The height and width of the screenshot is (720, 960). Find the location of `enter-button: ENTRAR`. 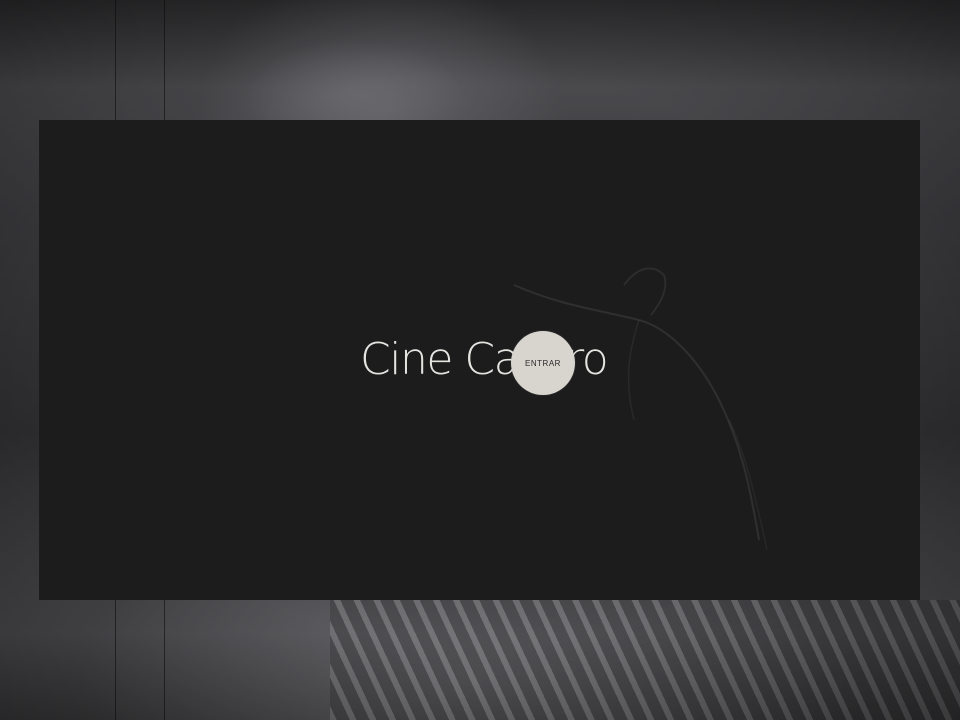

enter-button: ENTRAR is located at coordinates (543, 363).